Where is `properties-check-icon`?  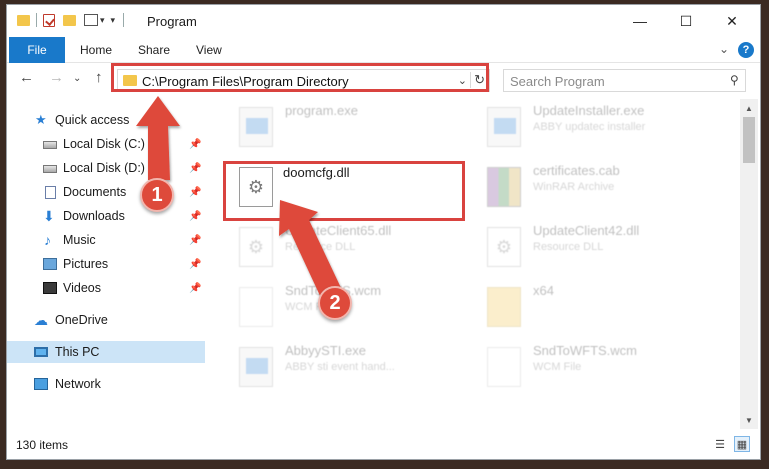 properties-check-icon is located at coordinates (49, 20).